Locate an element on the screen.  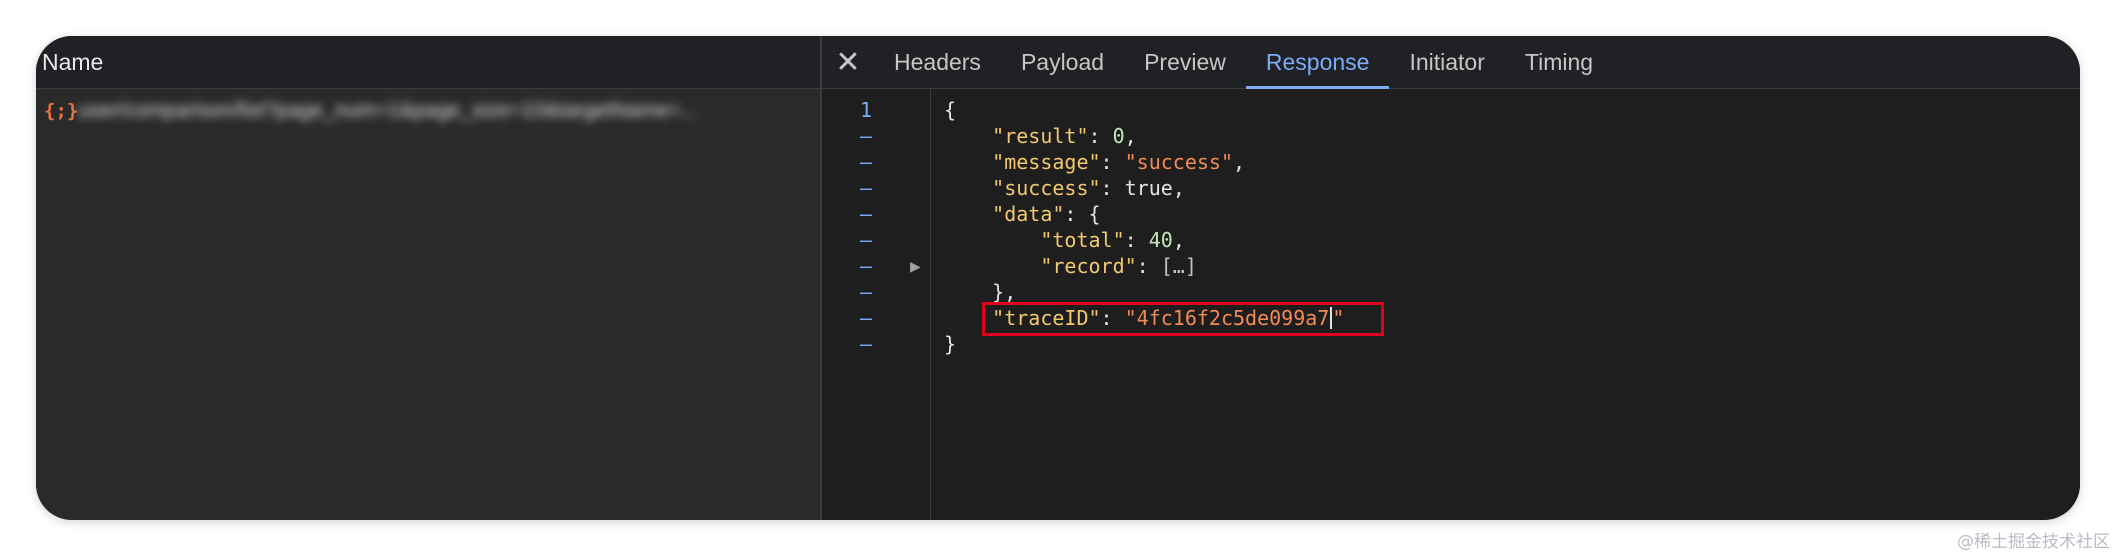
json-value: 0 is located at coordinates (1118, 136).